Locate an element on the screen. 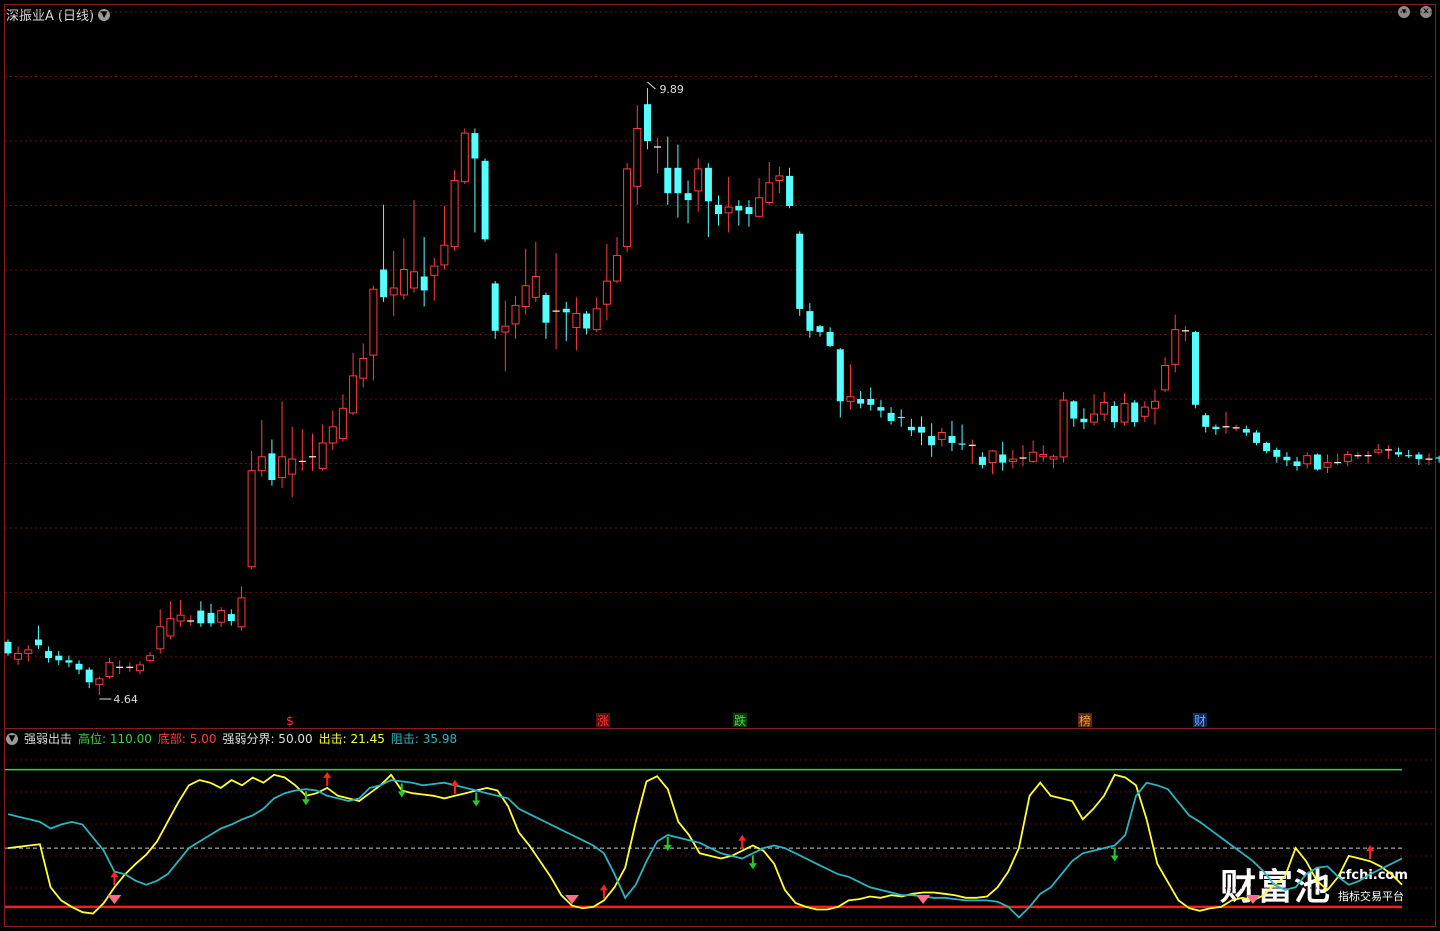  series-chuji is located at coordinates (705, 844).